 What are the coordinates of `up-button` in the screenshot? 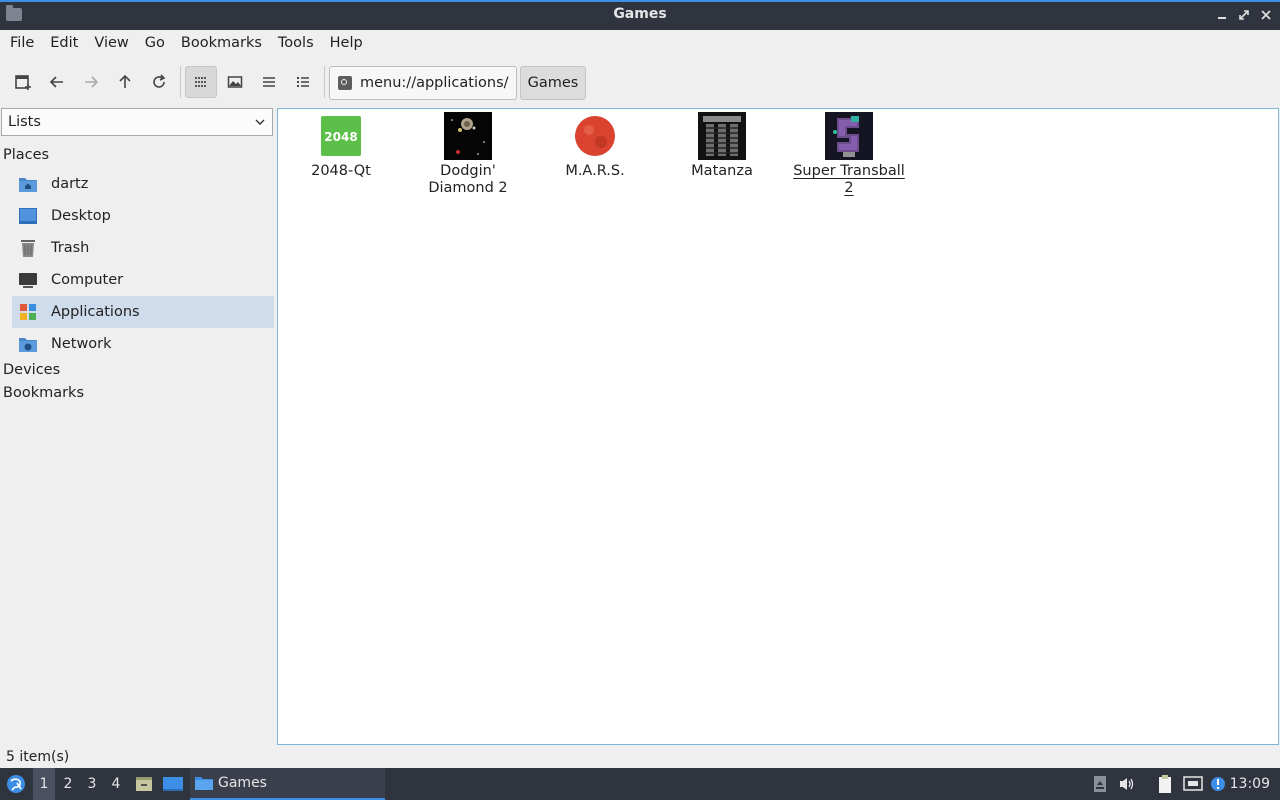 It's located at (125, 82).